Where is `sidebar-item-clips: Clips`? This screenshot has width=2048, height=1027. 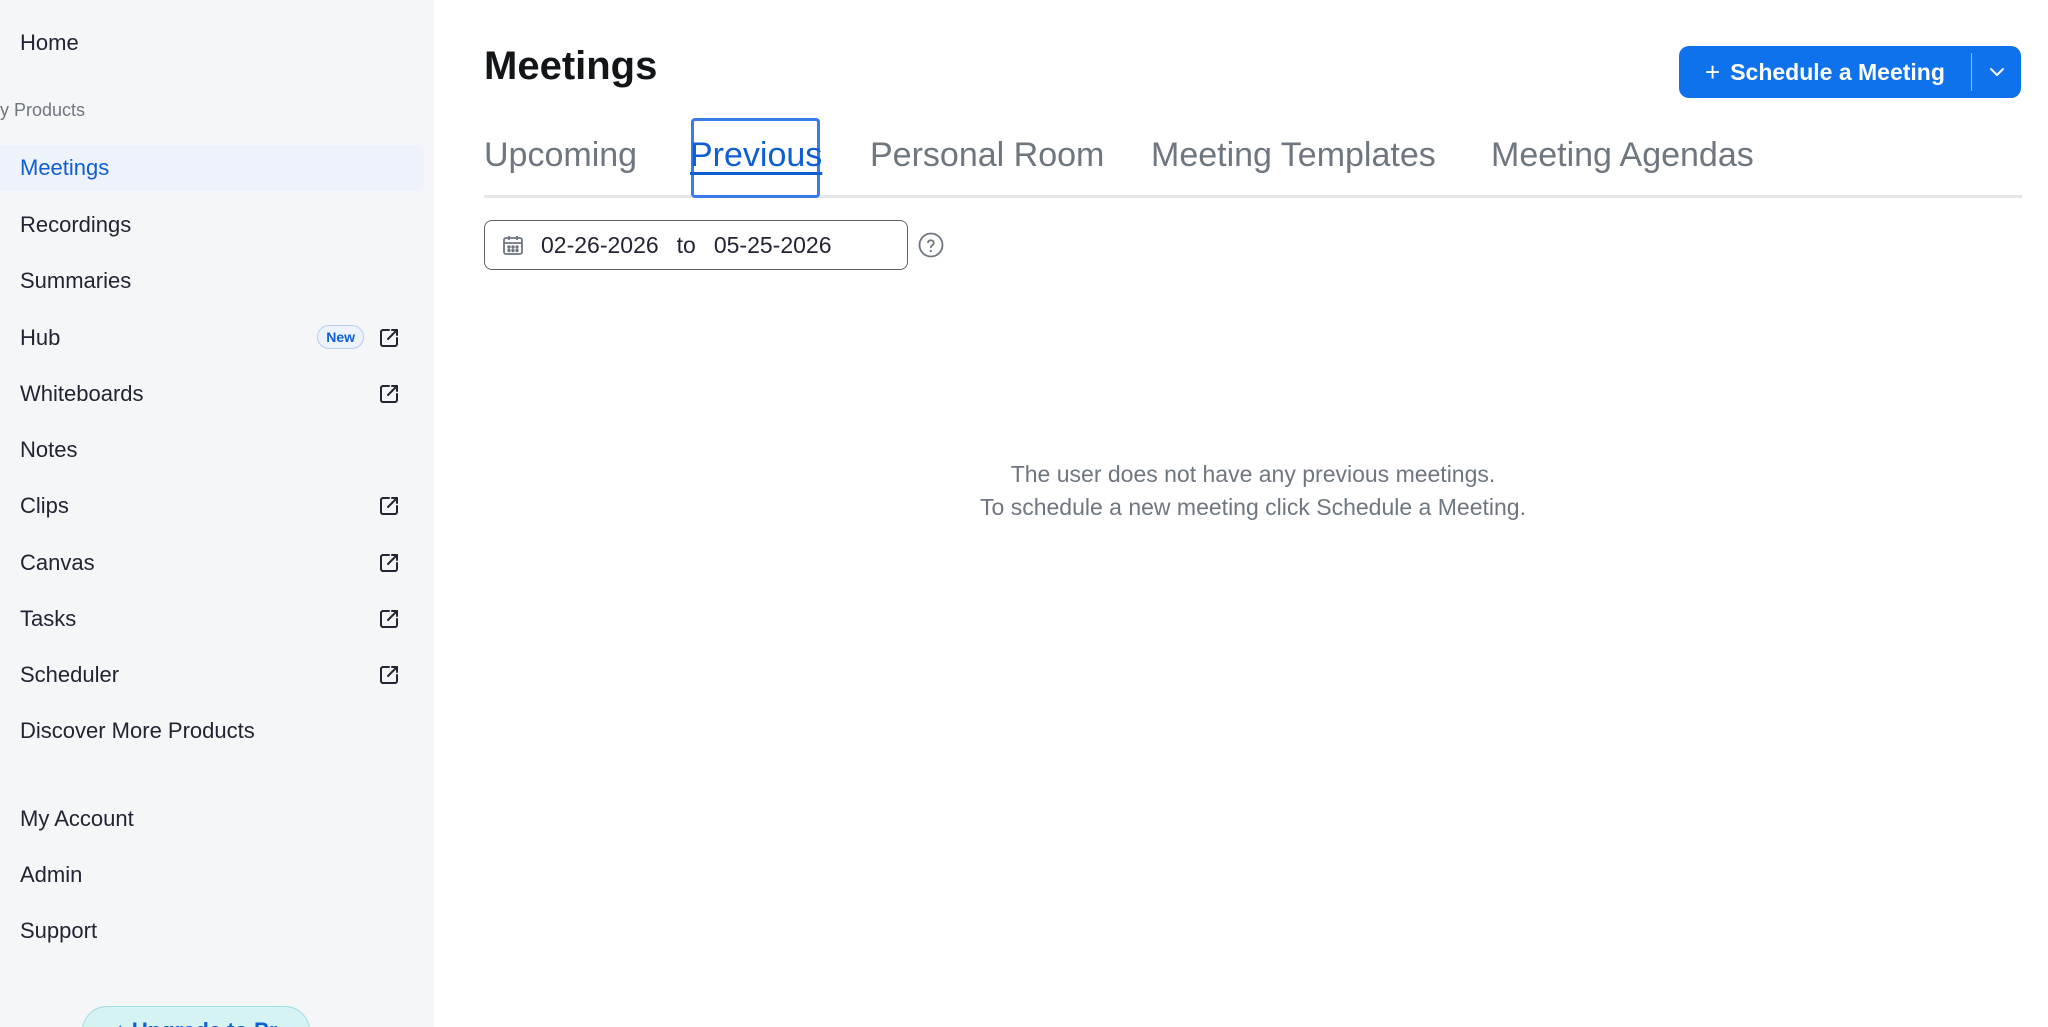 sidebar-item-clips: Clips is located at coordinates (212, 506).